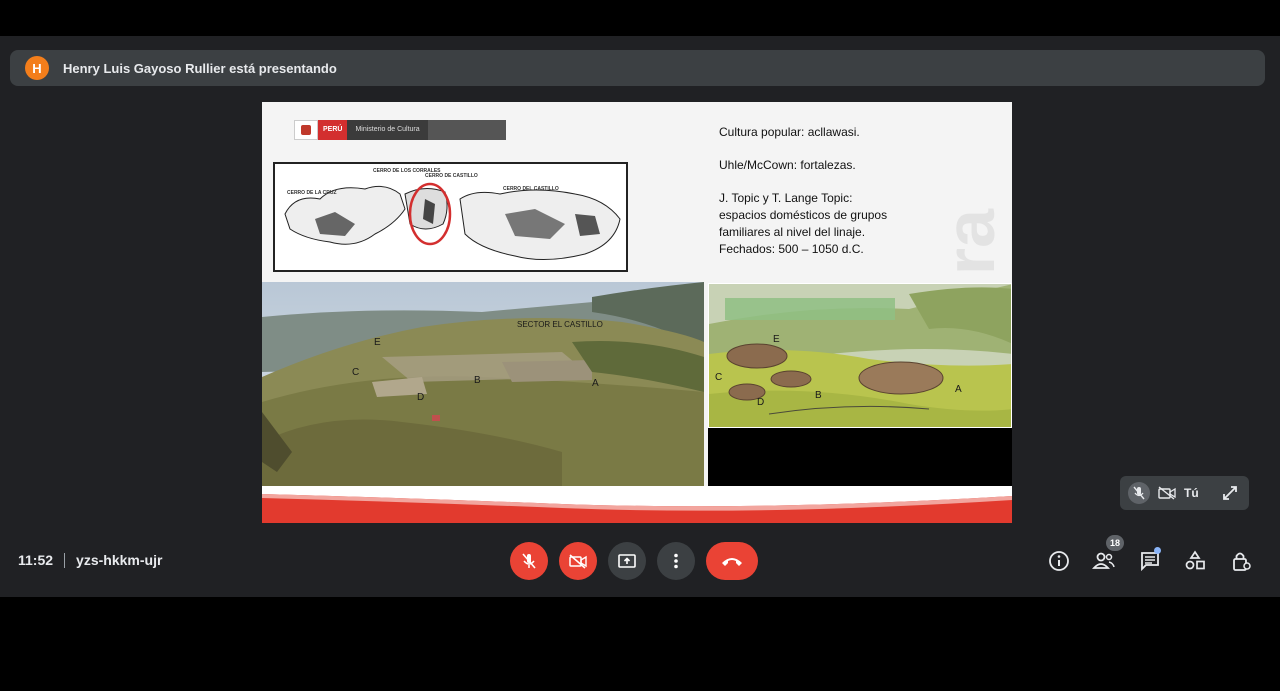  I want to click on map-drawing, so click(452, 221).